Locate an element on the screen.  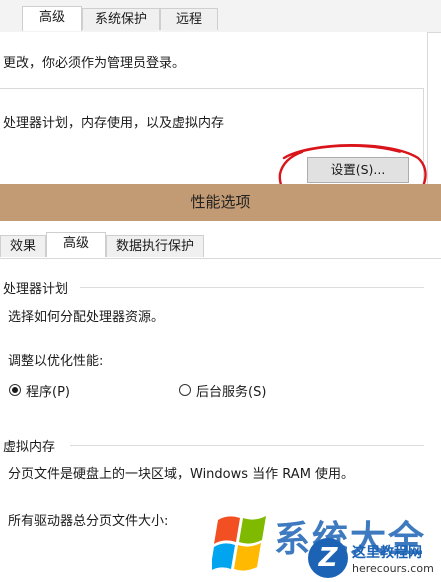
background-services-radio-label: 后台服务(S) is located at coordinates (231, 390).